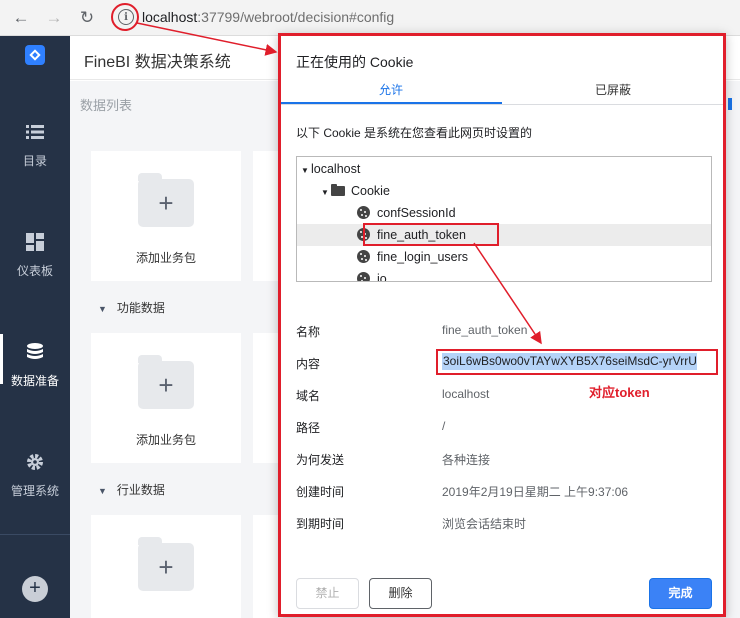 The image size is (740, 618). Describe the element at coordinates (170, 17) in the screenshot. I see `url-host: localhost` at that location.